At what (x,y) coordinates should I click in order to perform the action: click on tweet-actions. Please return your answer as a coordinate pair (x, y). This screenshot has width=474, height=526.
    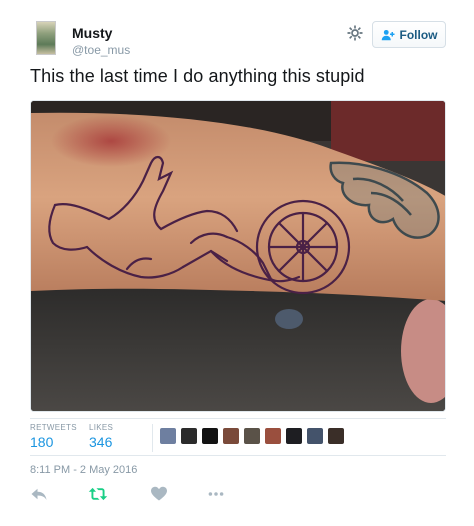
    Looking at the image, I should click on (180, 496).